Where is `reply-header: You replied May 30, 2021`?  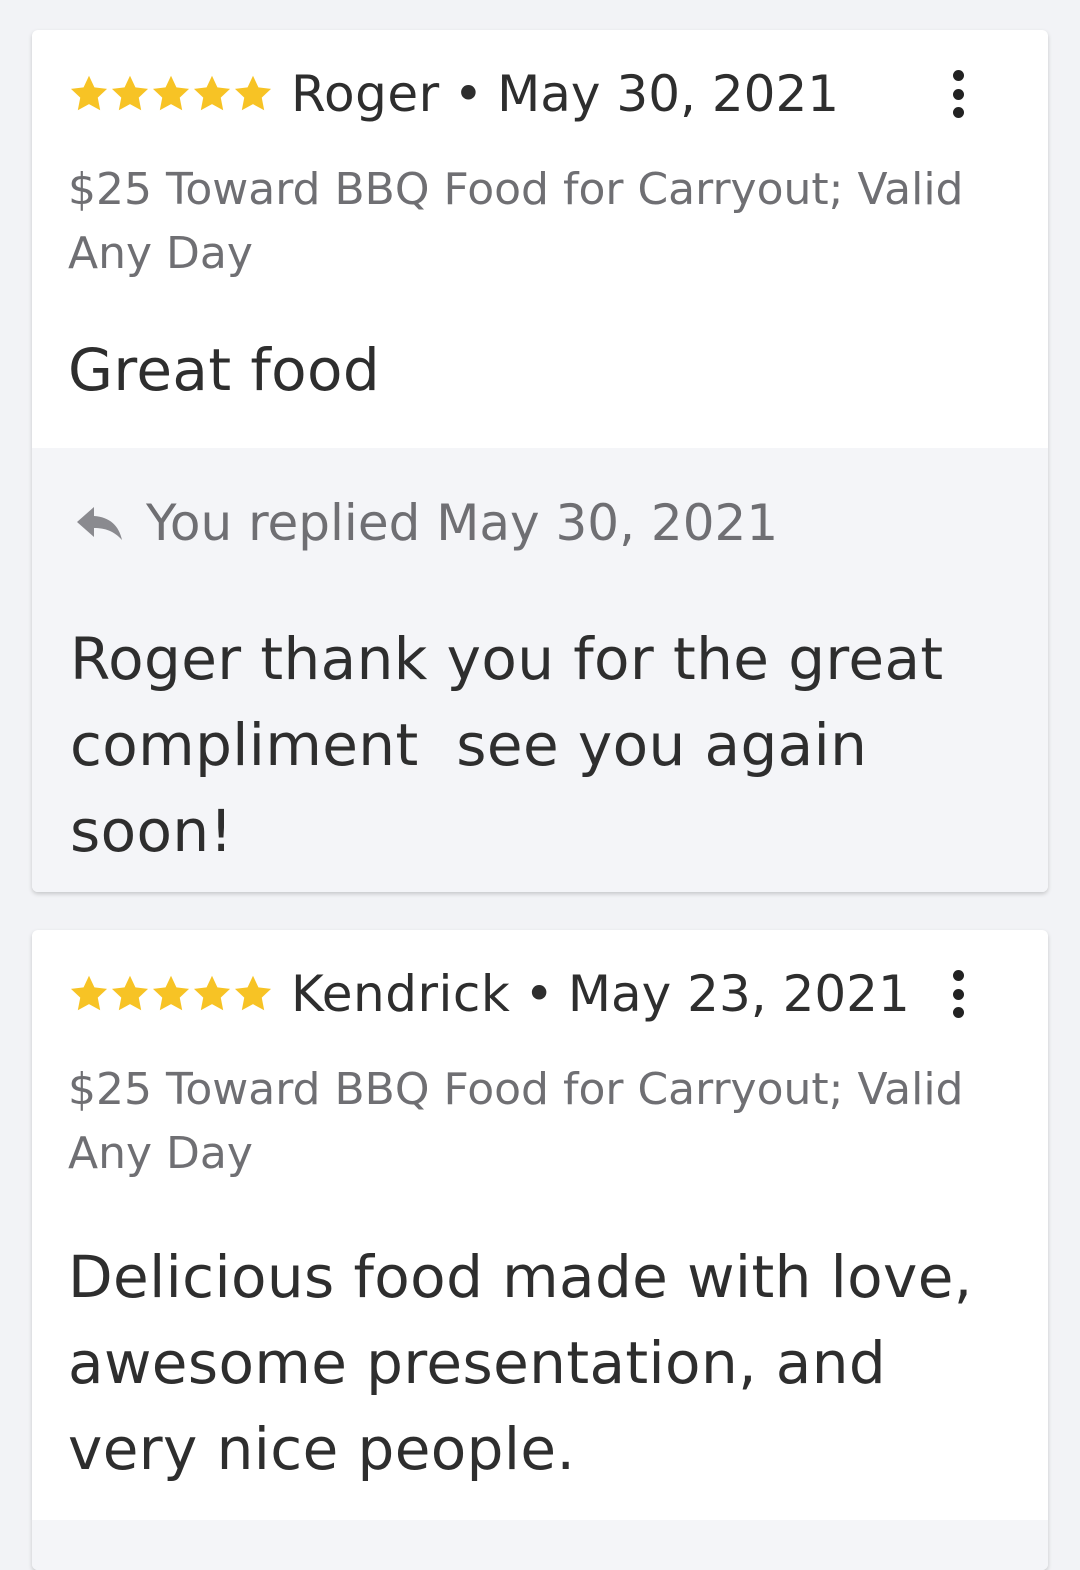
reply-header: You replied May 30, 2021 is located at coordinates (426, 523).